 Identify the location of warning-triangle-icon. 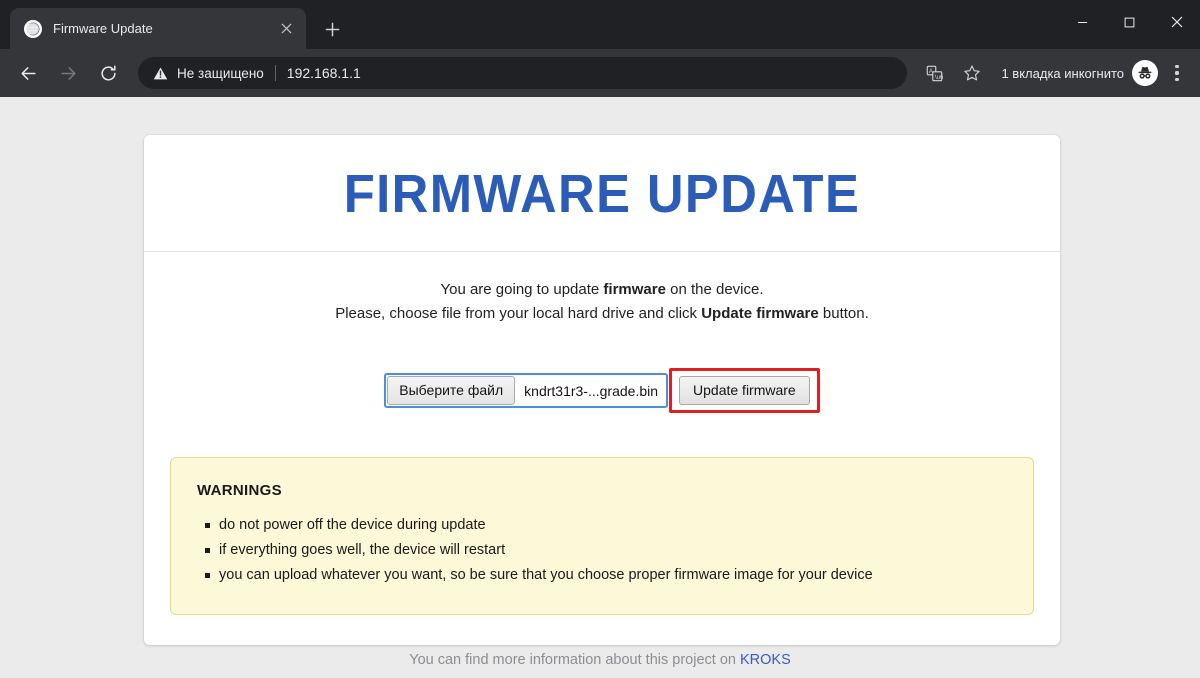
(160, 73).